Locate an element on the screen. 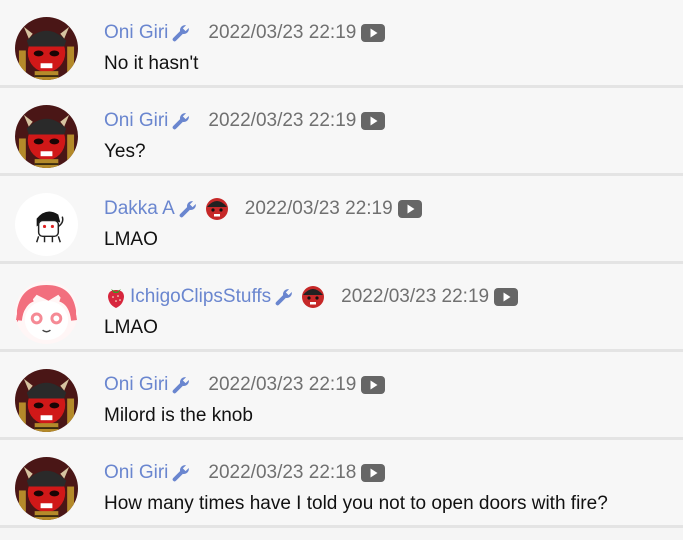 This screenshot has height=540, width=683. message-text: No it hasn't is located at coordinates (151, 63).